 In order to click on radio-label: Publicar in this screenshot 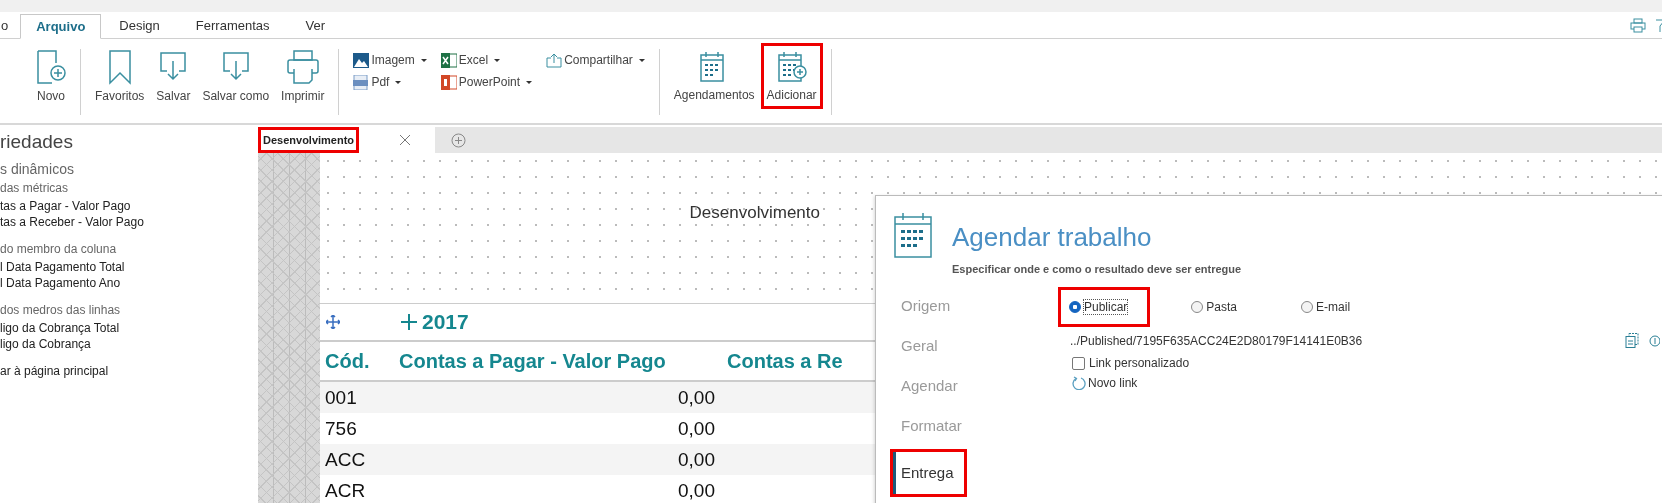, I will do `click(1106, 307)`.